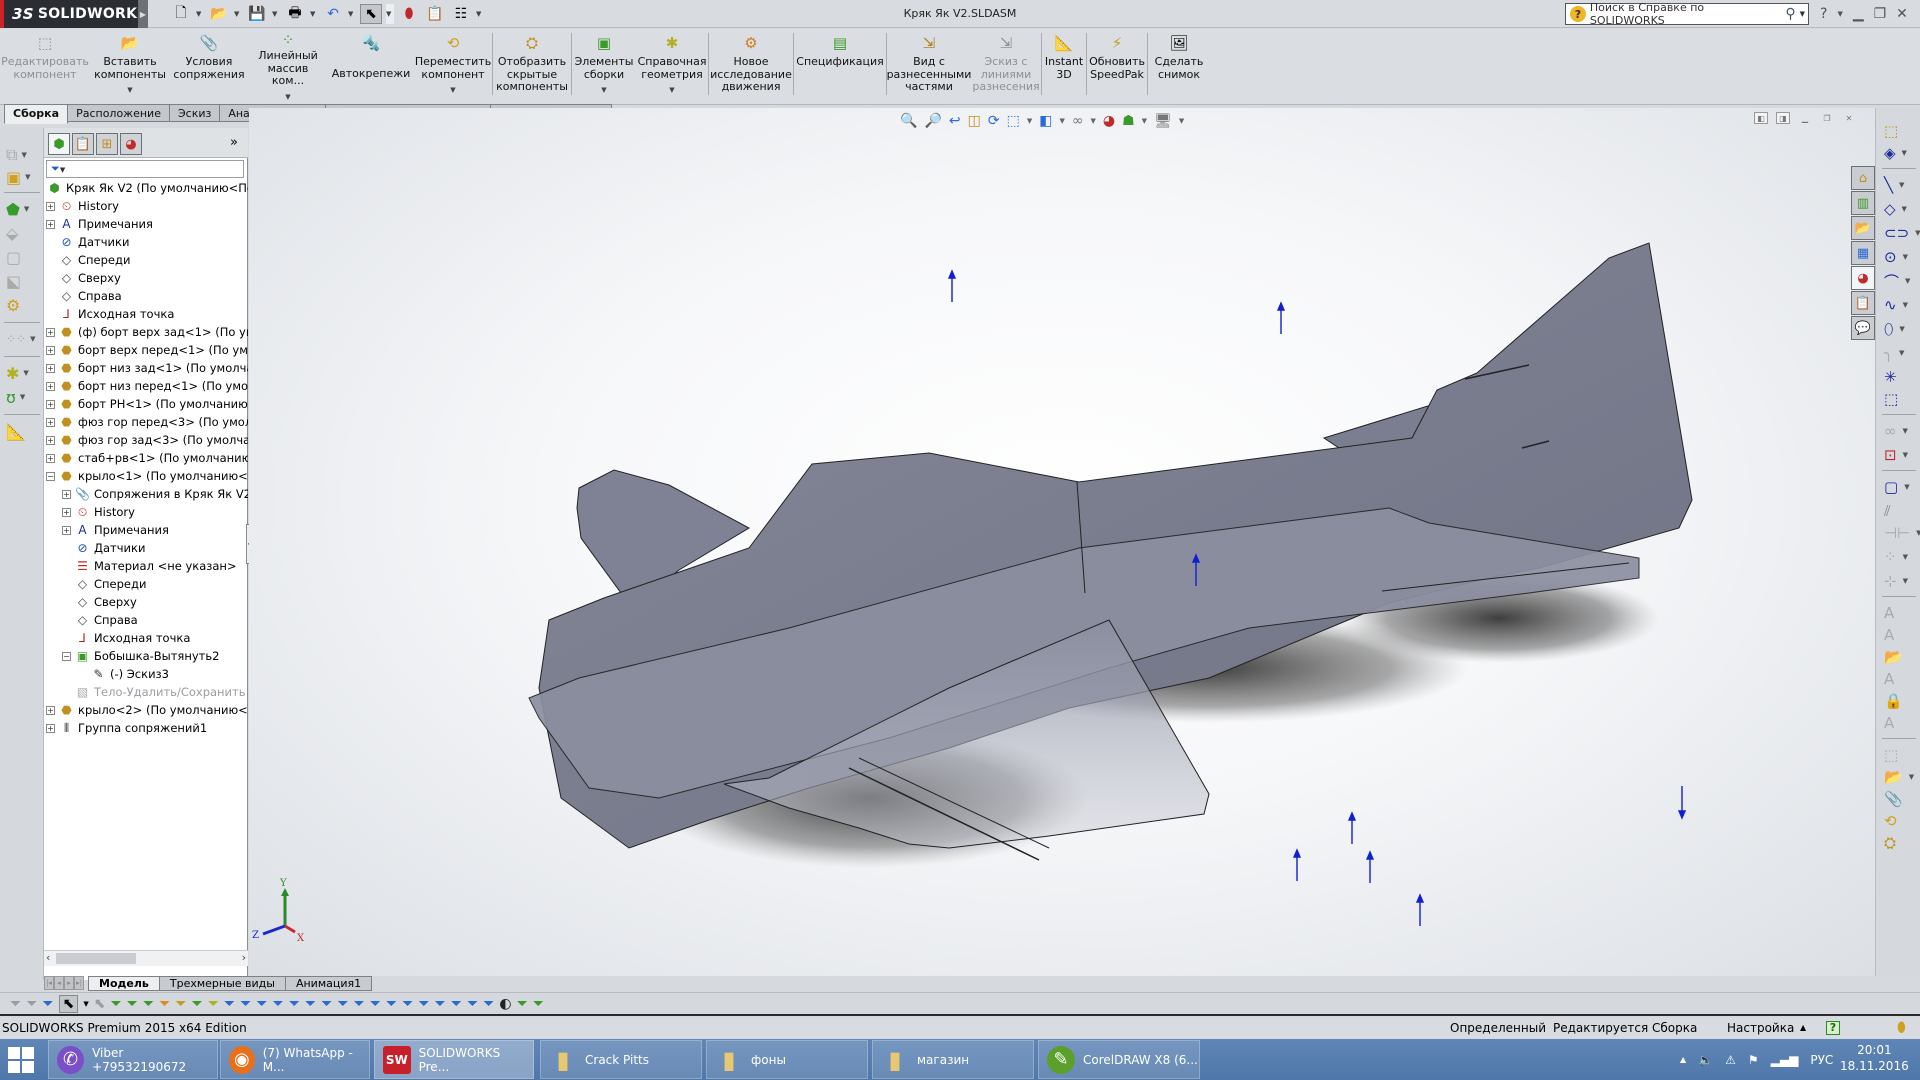 The width and height of the screenshot is (1920, 1080). Describe the element at coordinates (1006, 66) in the screenshot. I see `explode-line-sketch-button: ⇲ Эскиз с линиями разнесения` at that location.